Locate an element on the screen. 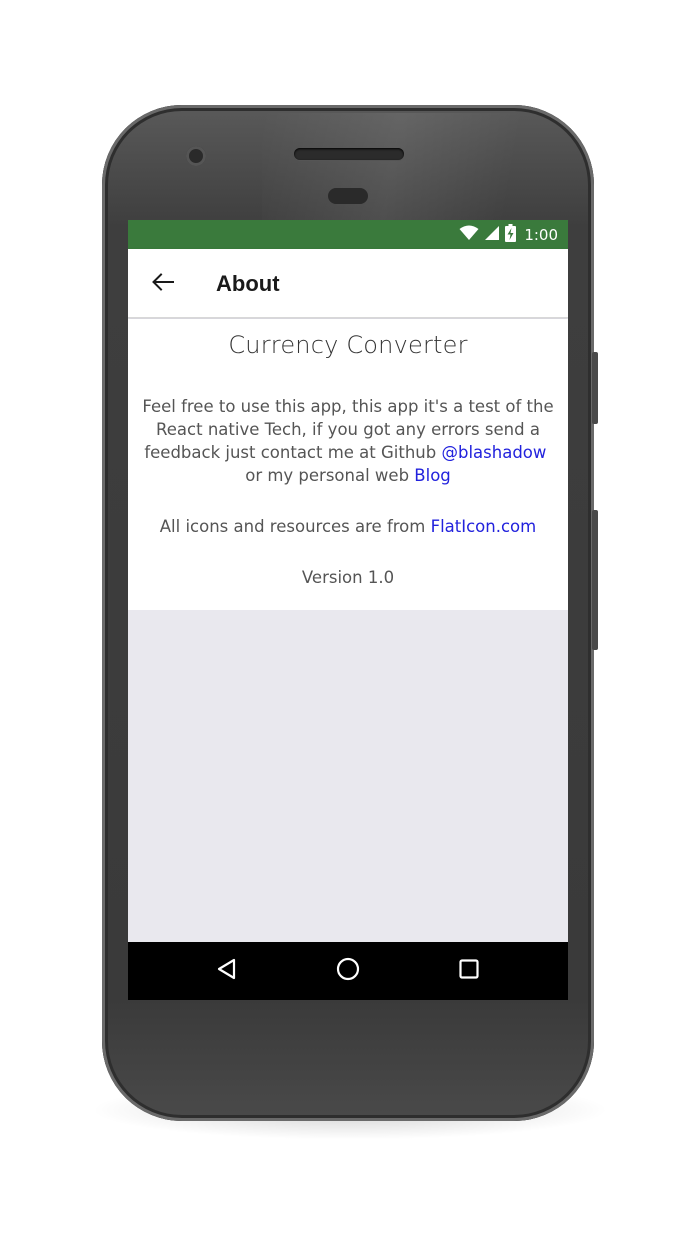 The image size is (700, 1239). flaticon-link: FlatIcon.com is located at coordinates (484, 526).